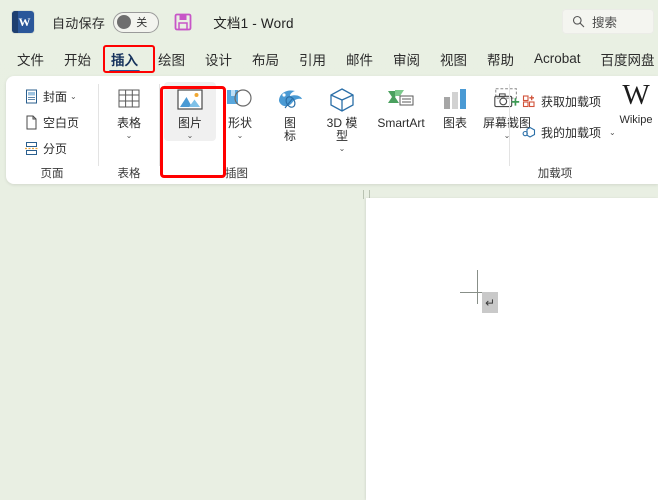 The height and width of the screenshot is (500, 658). Describe the element at coordinates (31, 148) in the screenshot. I see `page-break-icon` at that location.